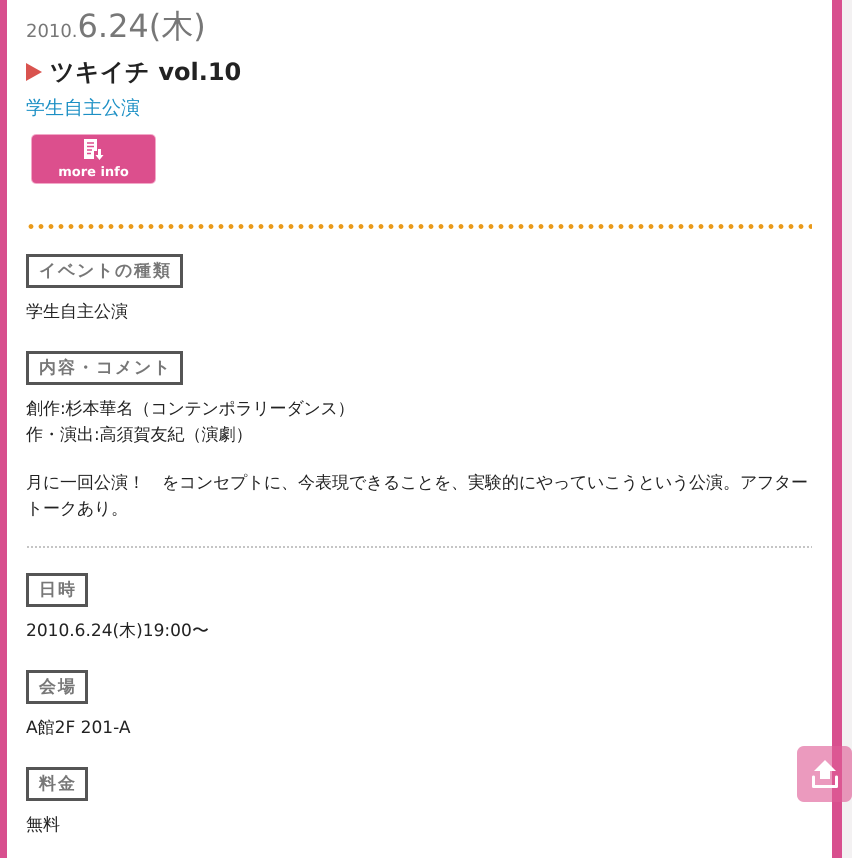  Describe the element at coordinates (83, 108) in the screenshot. I see `category-link: 学生自主公演` at that location.